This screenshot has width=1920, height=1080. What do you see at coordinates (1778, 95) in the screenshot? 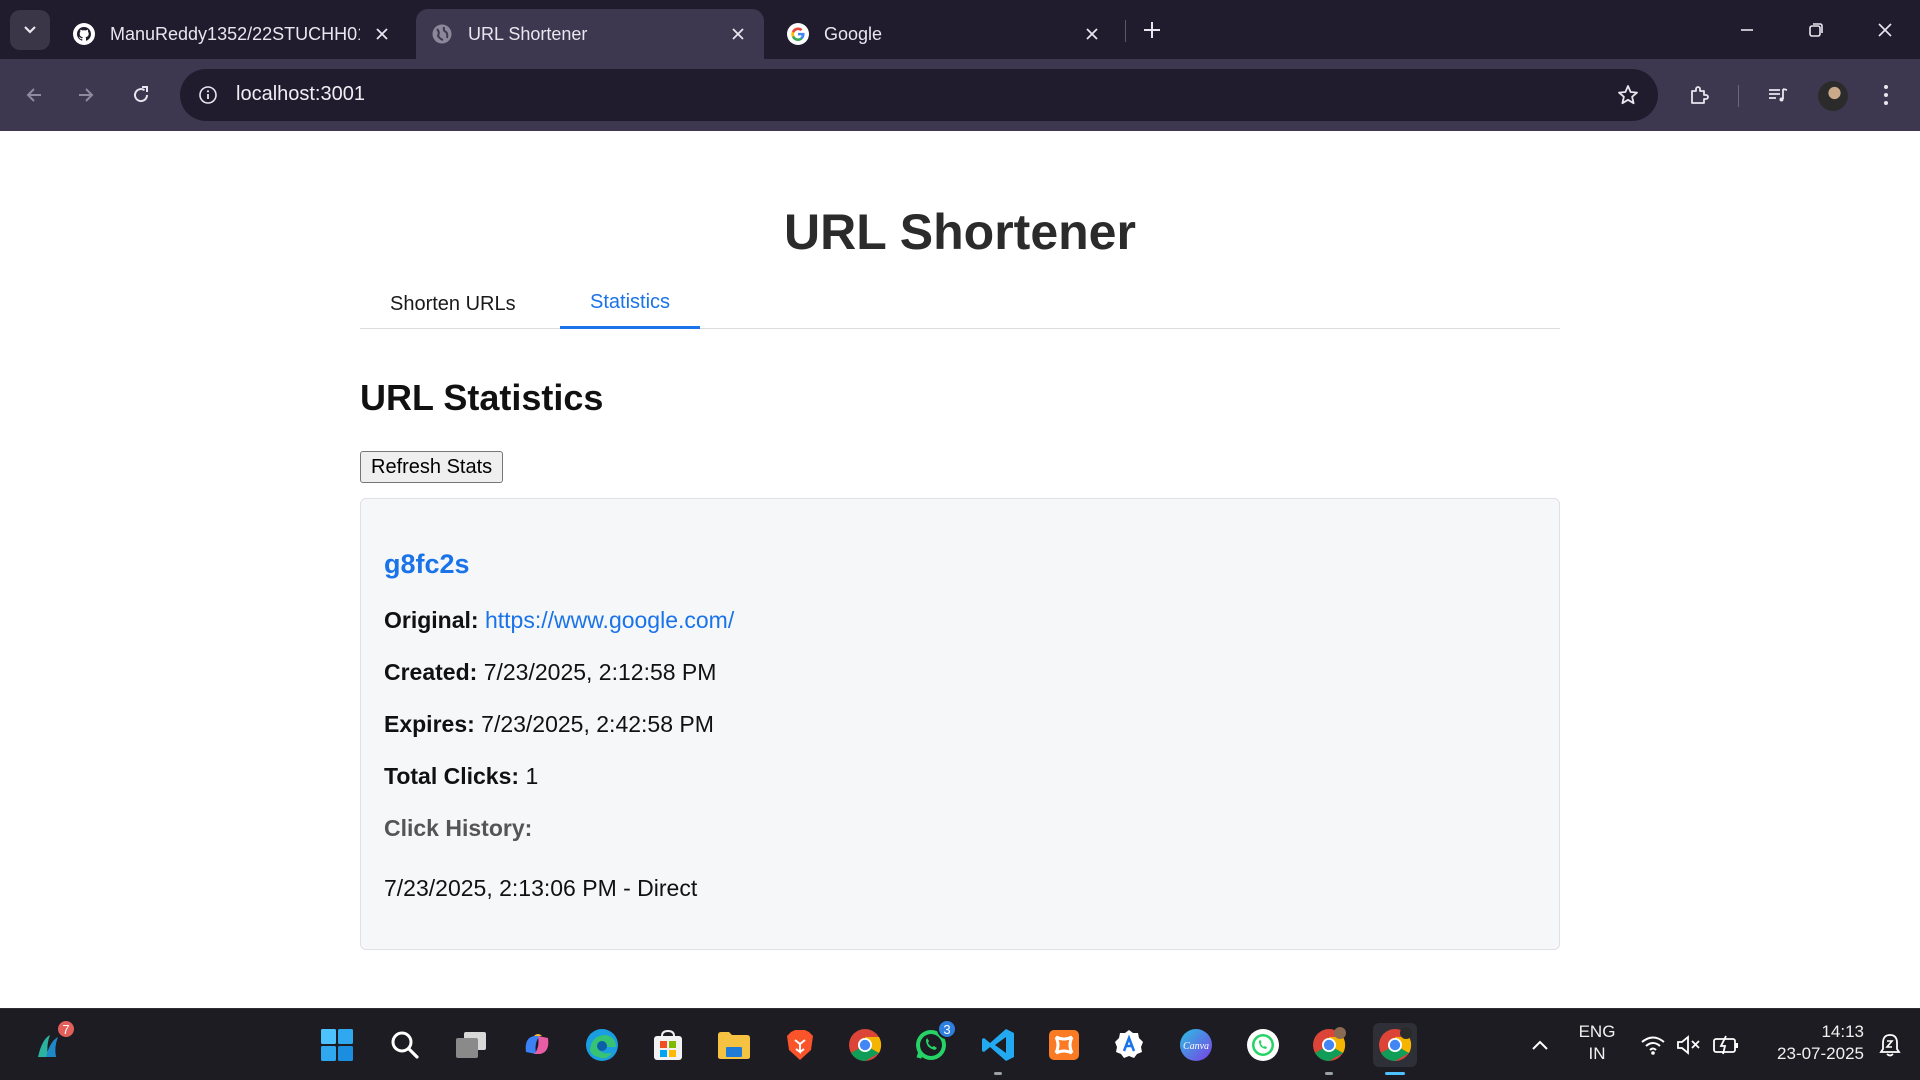
I see `media-controls-button` at bounding box center [1778, 95].